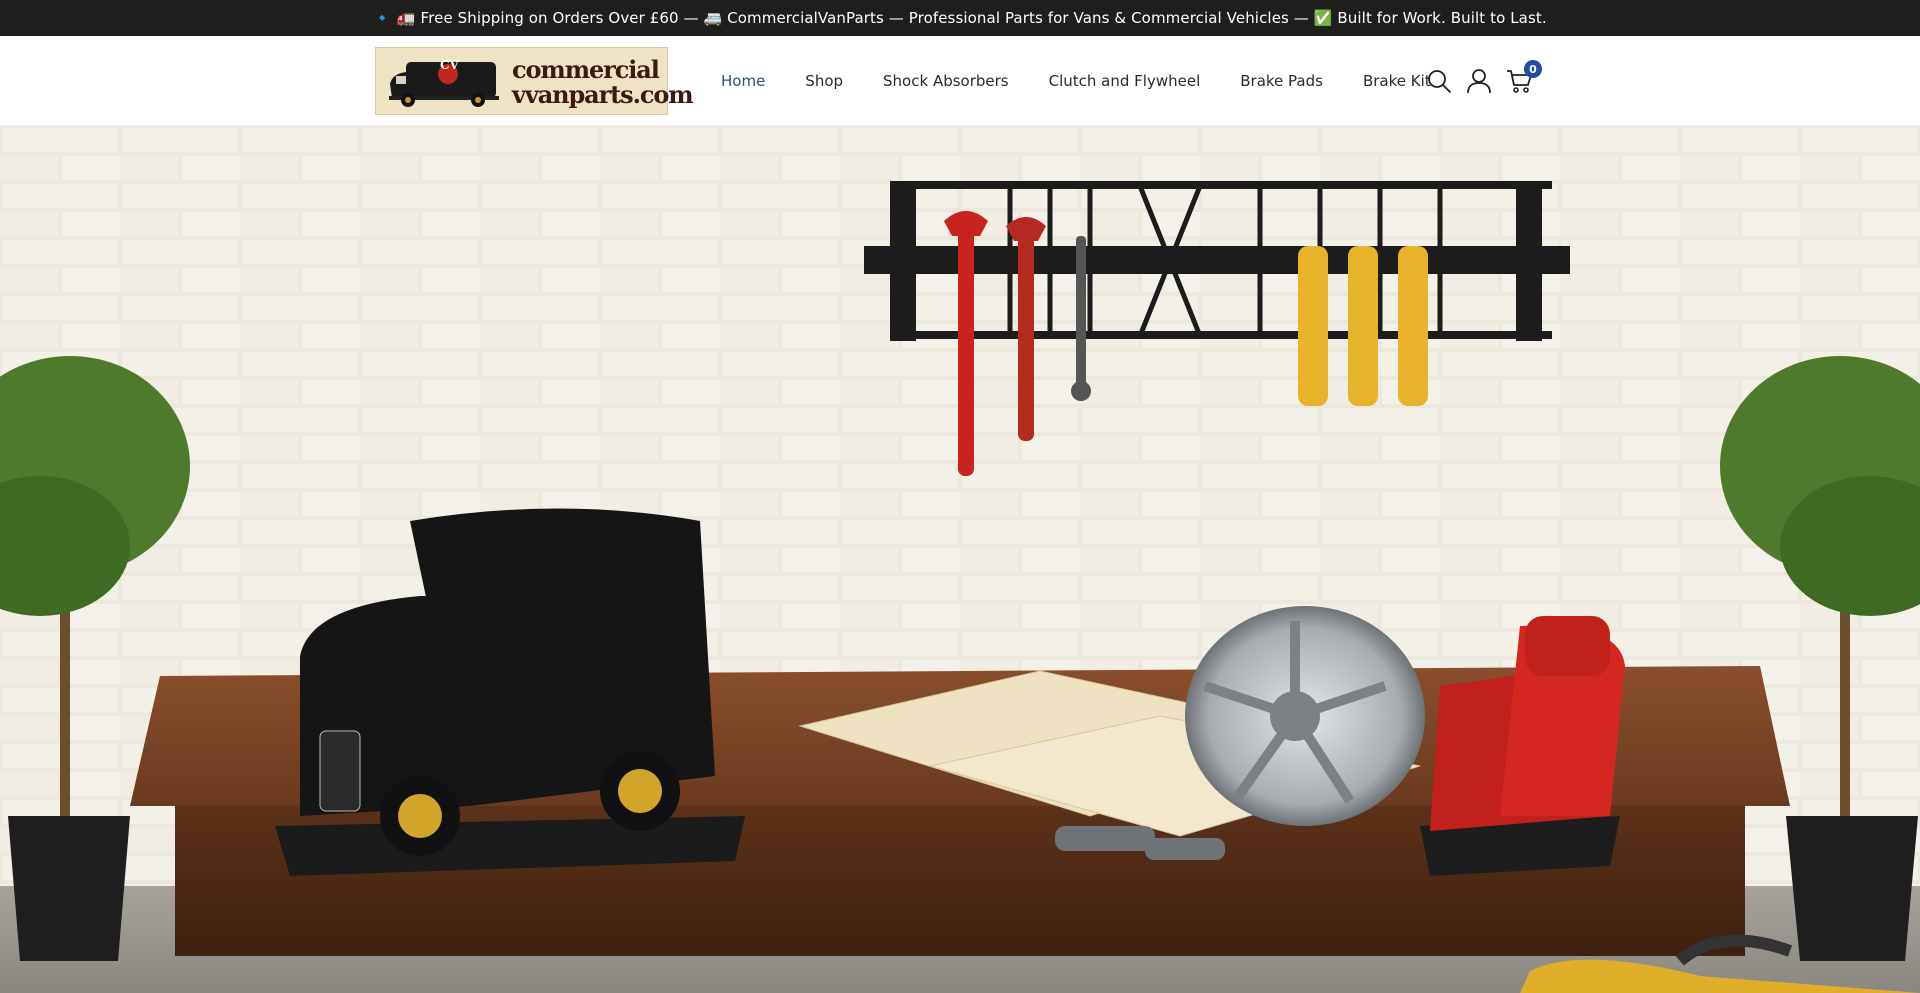  I want to click on user-icon, so click(1479, 81).